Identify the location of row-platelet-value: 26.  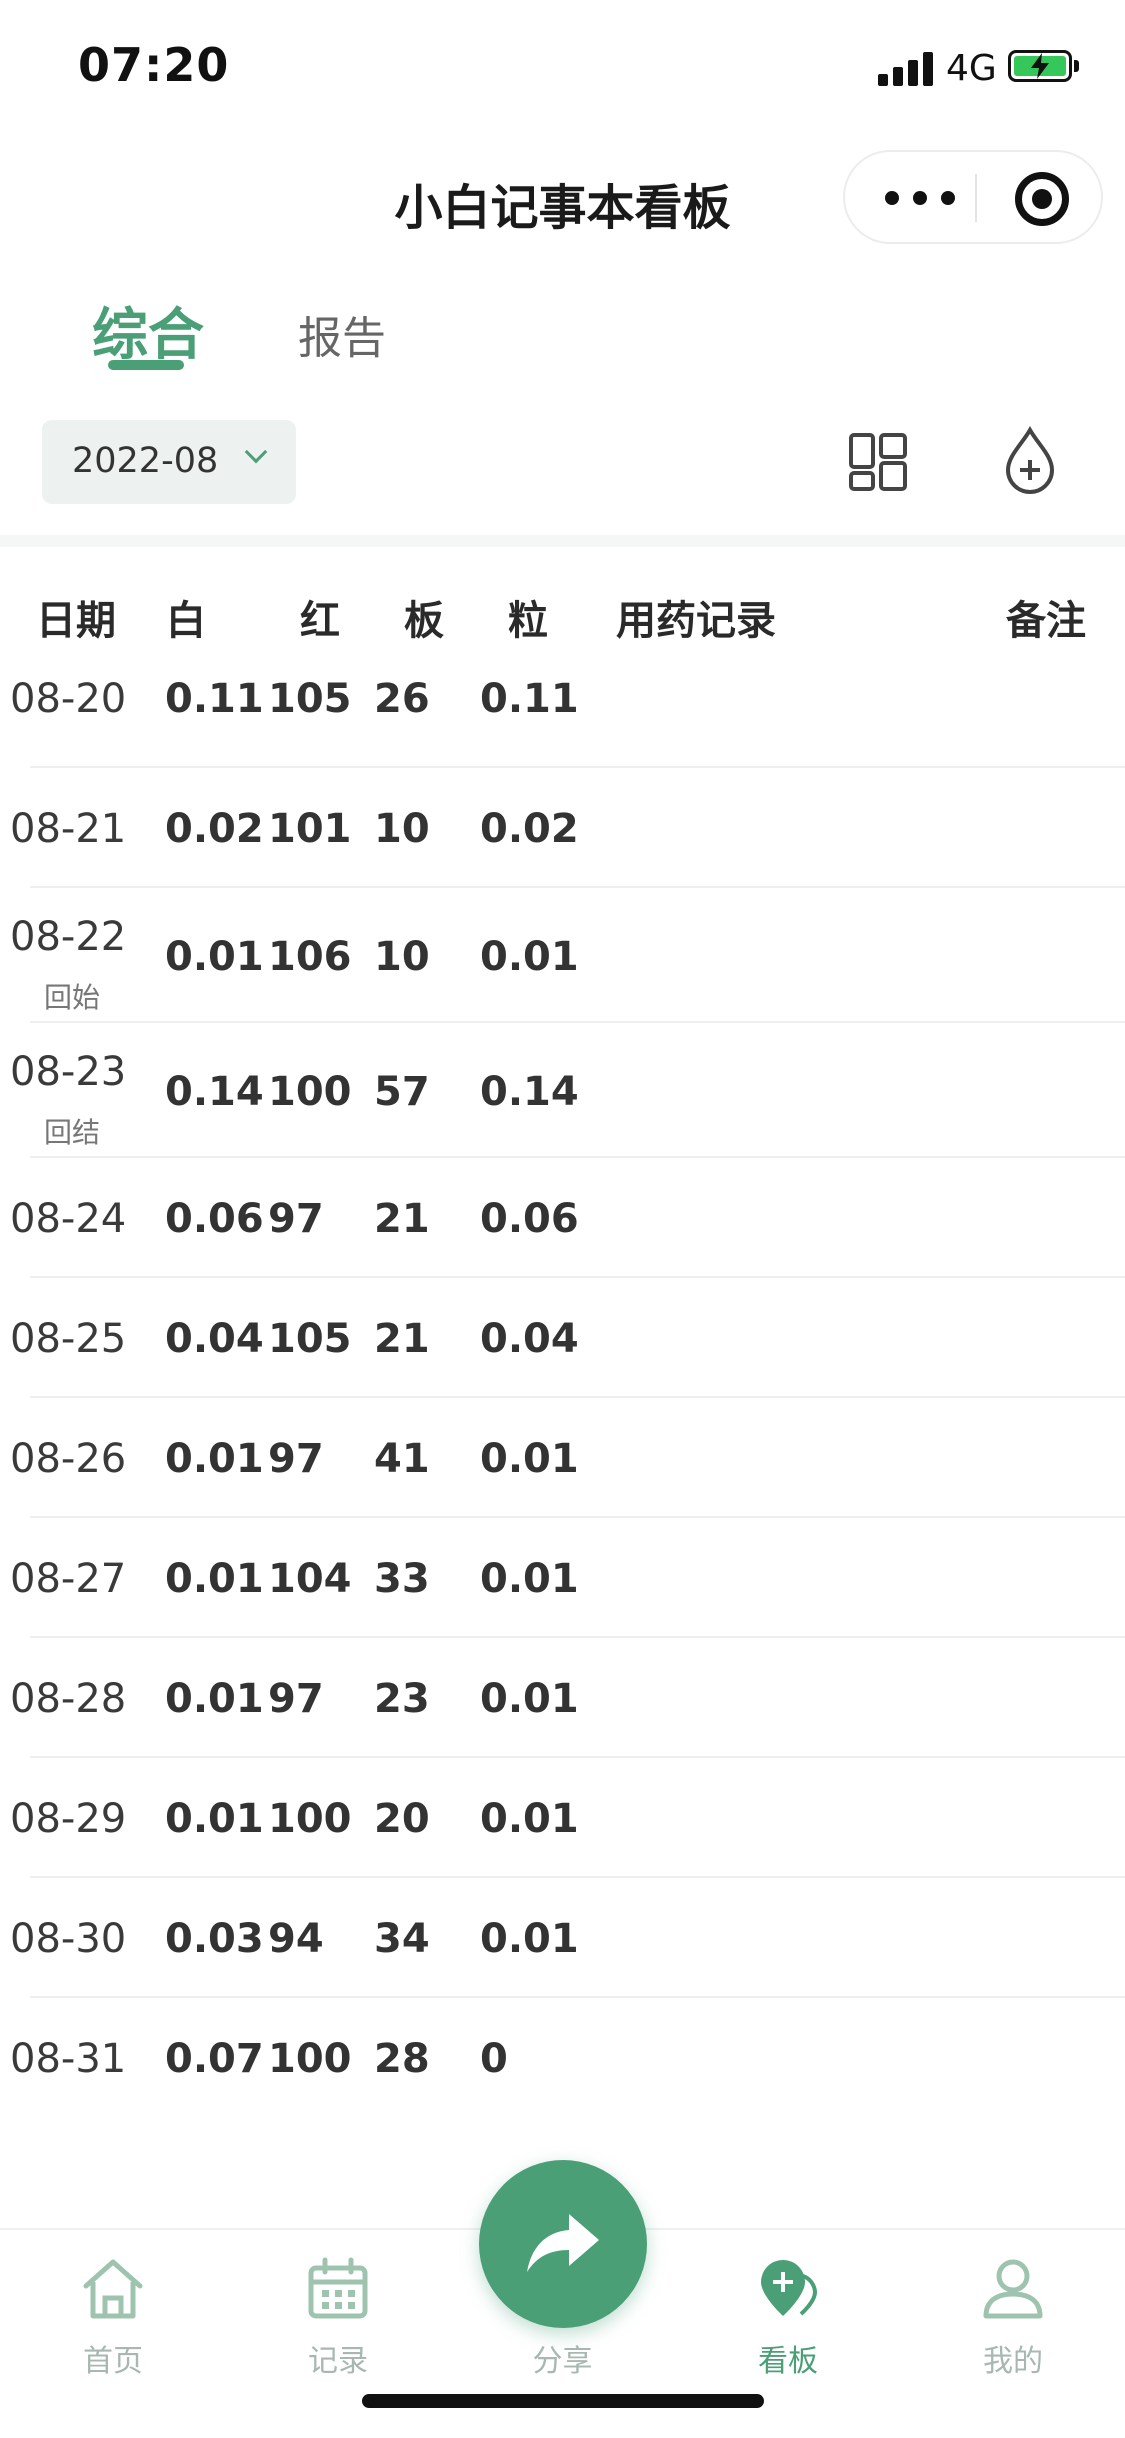
(402, 699).